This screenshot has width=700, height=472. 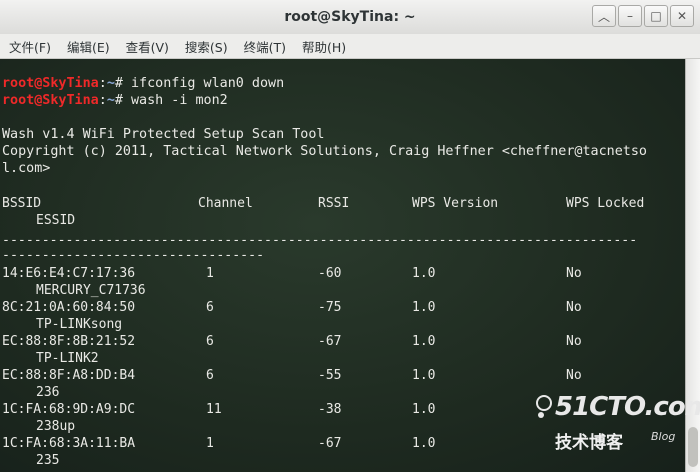 I want to click on menu-help: 帮助(H), so click(x=324, y=46).